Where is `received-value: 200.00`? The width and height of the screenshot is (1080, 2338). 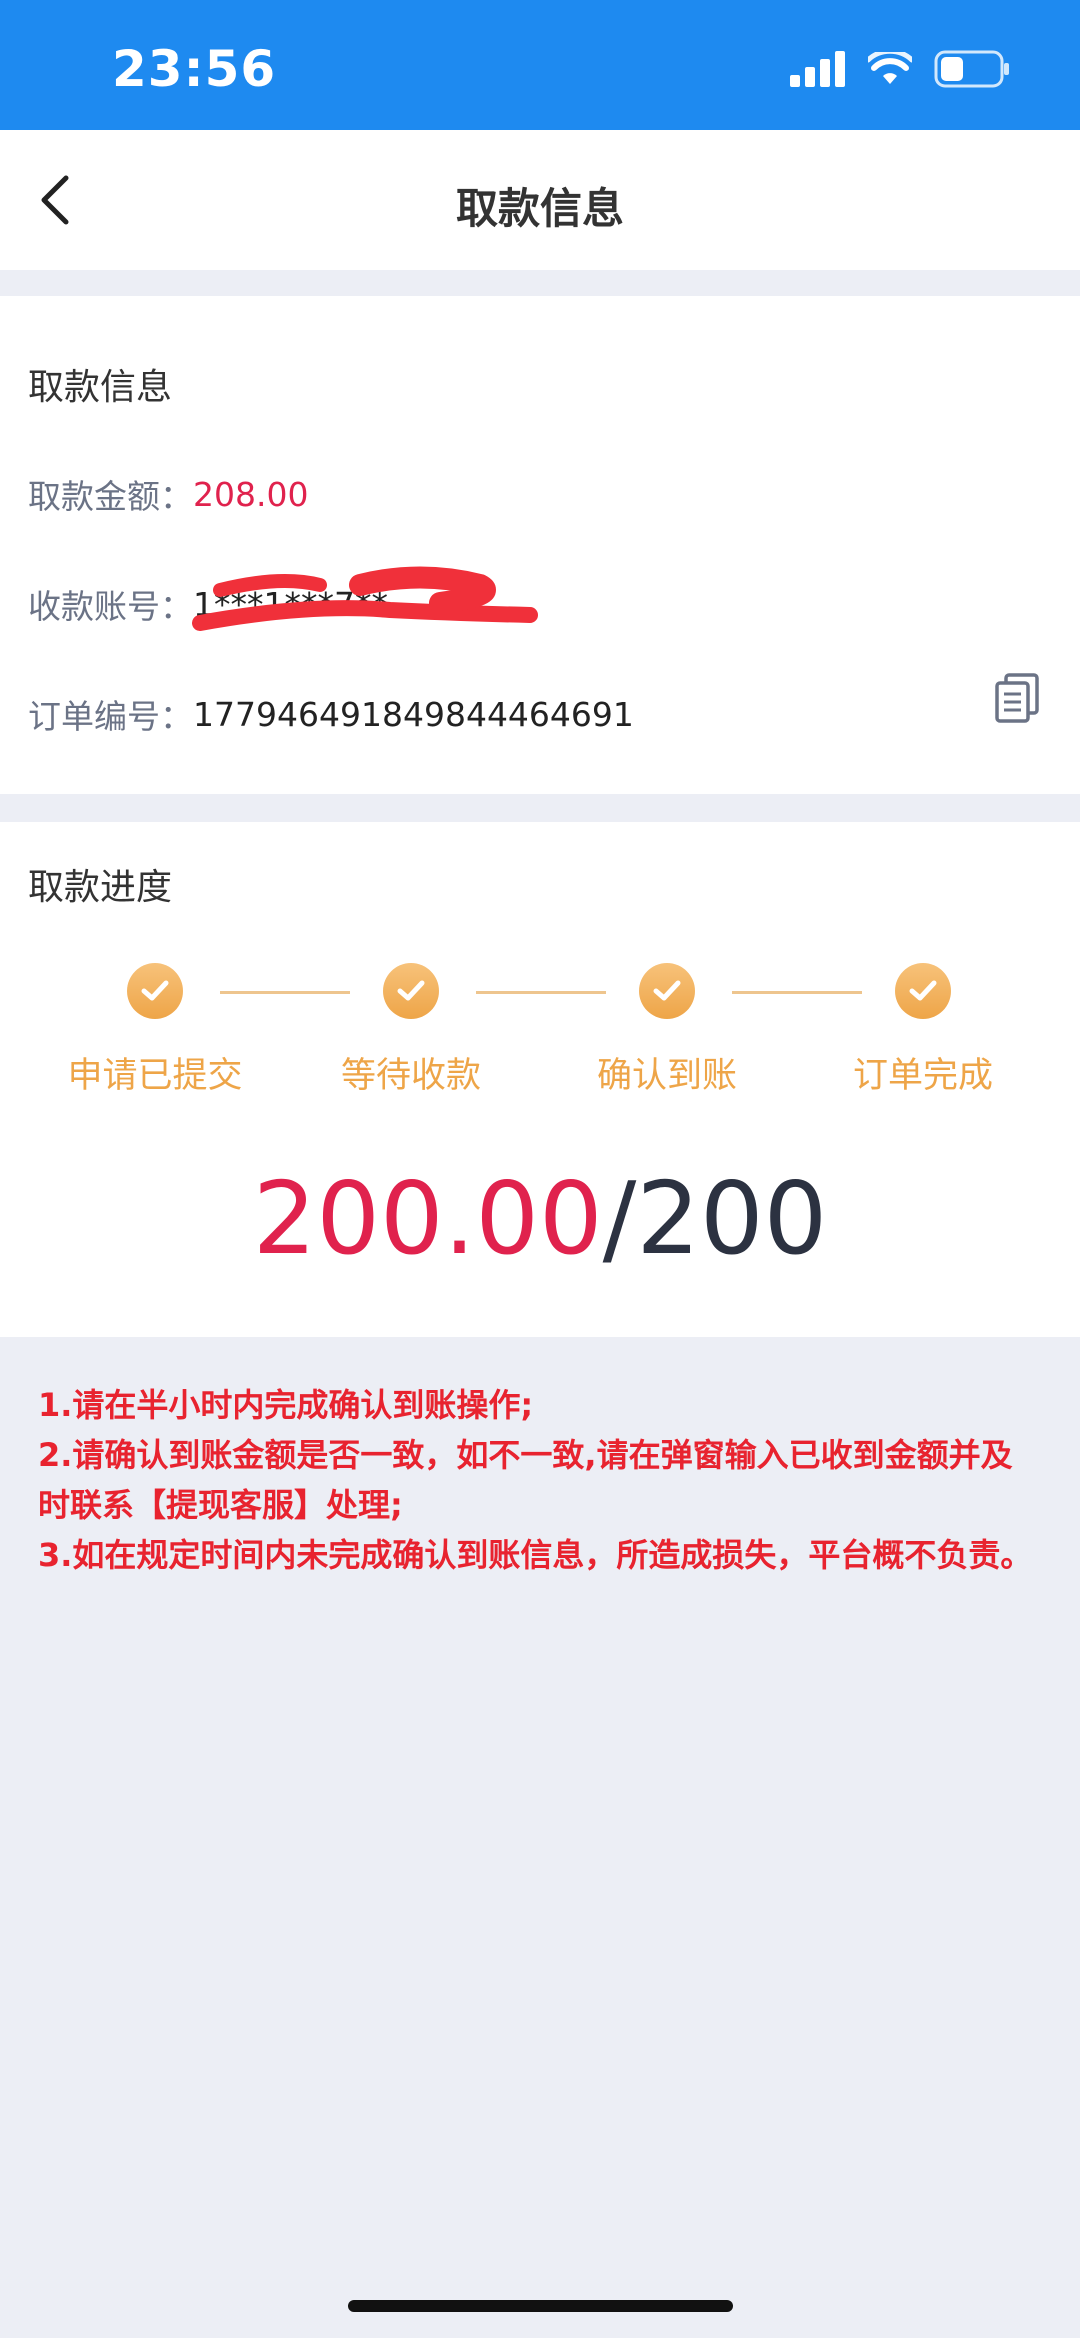 received-value: 200.00 is located at coordinates (427, 1218).